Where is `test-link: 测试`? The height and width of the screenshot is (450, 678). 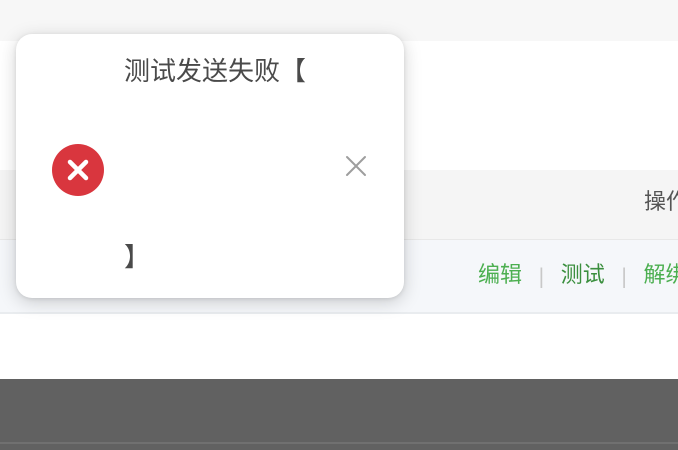 test-link: 测试 is located at coordinates (583, 276).